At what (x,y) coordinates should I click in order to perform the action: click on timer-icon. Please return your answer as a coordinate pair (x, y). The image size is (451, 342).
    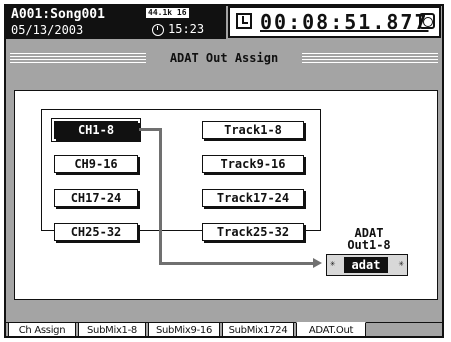
    Looking at the image, I should click on (244, 21).